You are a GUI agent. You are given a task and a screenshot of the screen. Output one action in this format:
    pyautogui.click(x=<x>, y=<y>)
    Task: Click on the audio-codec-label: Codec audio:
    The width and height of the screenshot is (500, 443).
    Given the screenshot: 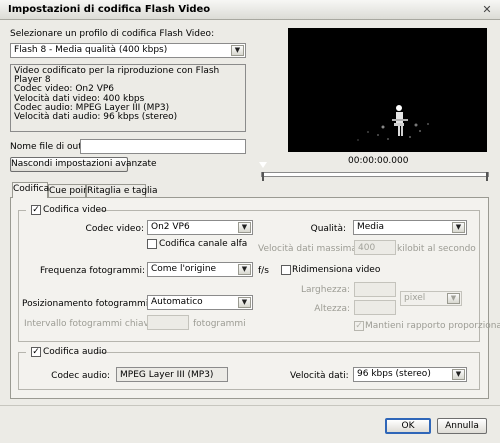 What is the action you would take?
    pyautogui.click(x=80, y=376)
    